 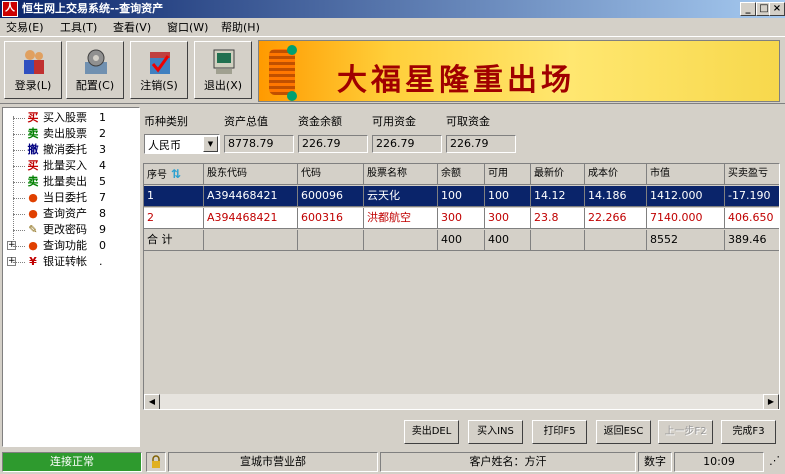 I want to click on tree-item: + ● 查询功能 0, so click(x=71, y=246).